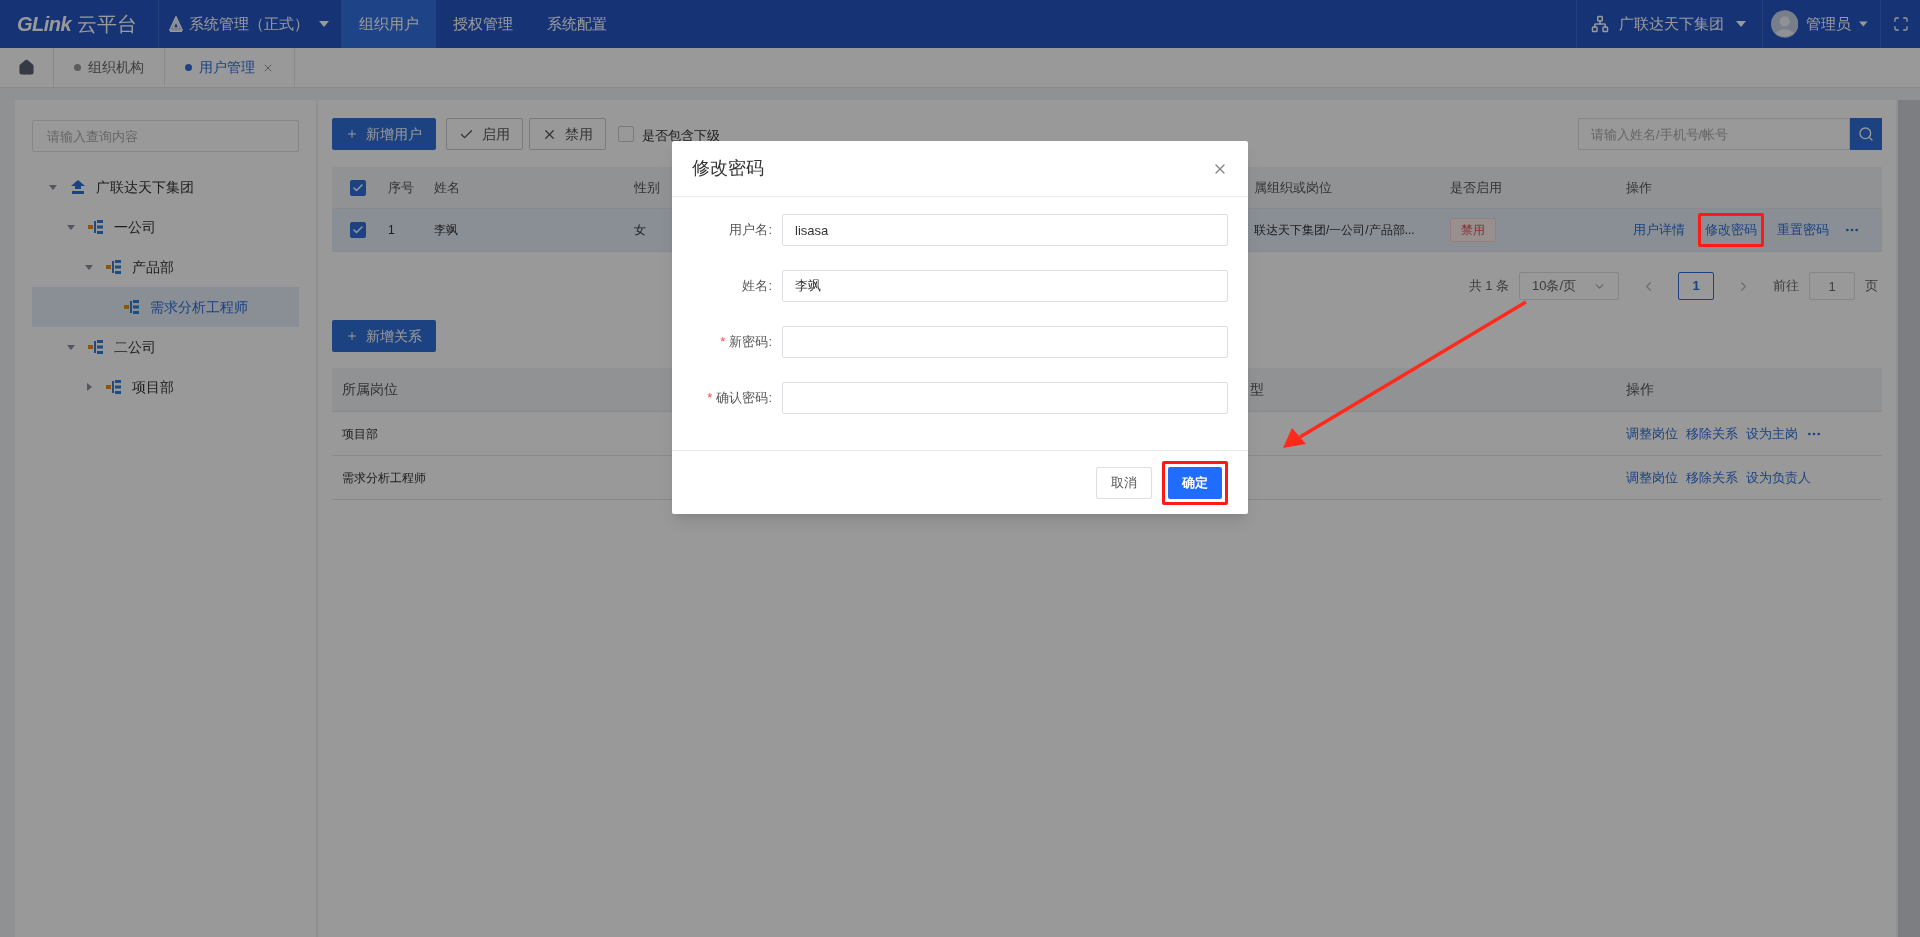 This screenshot has height=937, width=1920. I want to click on total-count: 共 1 条, so click(1488, 286).